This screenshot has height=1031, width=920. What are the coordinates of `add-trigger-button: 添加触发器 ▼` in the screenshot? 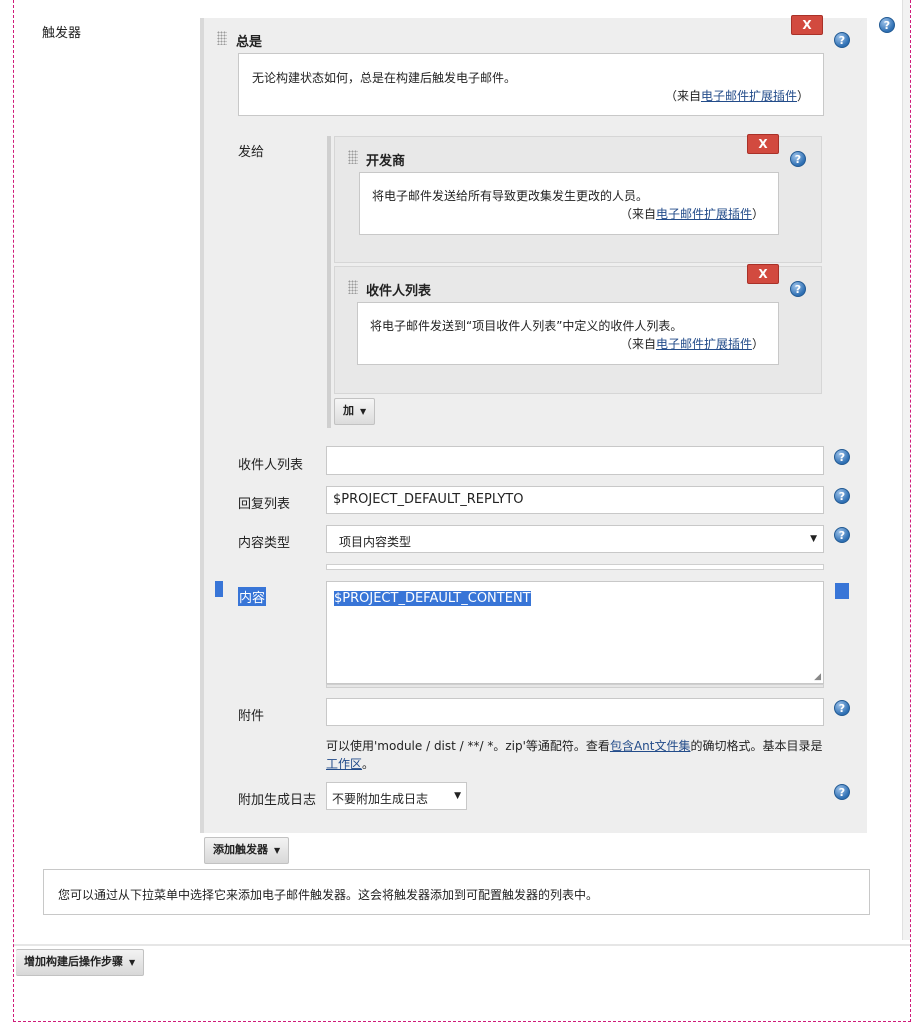 It's located at (247, 850).